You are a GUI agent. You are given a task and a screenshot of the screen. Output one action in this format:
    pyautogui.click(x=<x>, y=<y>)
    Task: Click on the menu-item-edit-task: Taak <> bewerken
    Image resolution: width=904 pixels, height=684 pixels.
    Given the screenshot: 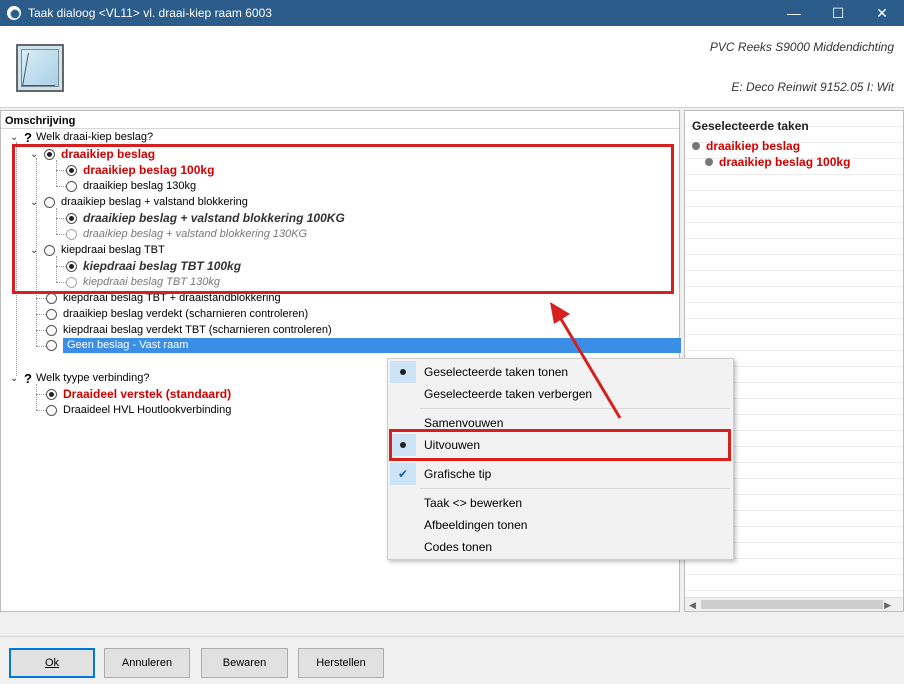 What is the action you would take?
    pyautogui.click(x=560, y=503)
    